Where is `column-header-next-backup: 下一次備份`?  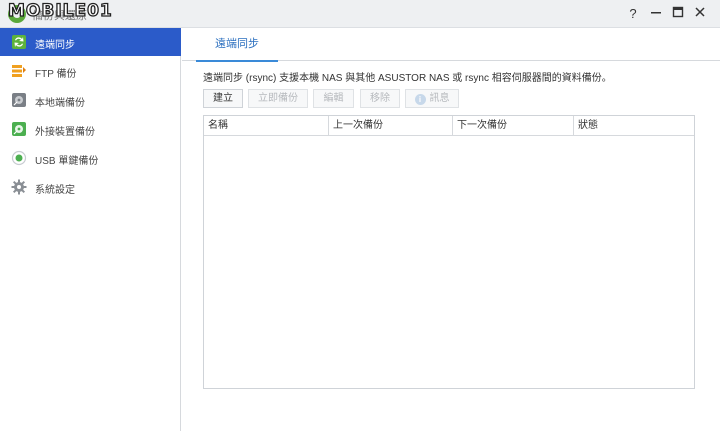
column-header-next-backup: 下一次備份 is located at coordinates (513, 126).